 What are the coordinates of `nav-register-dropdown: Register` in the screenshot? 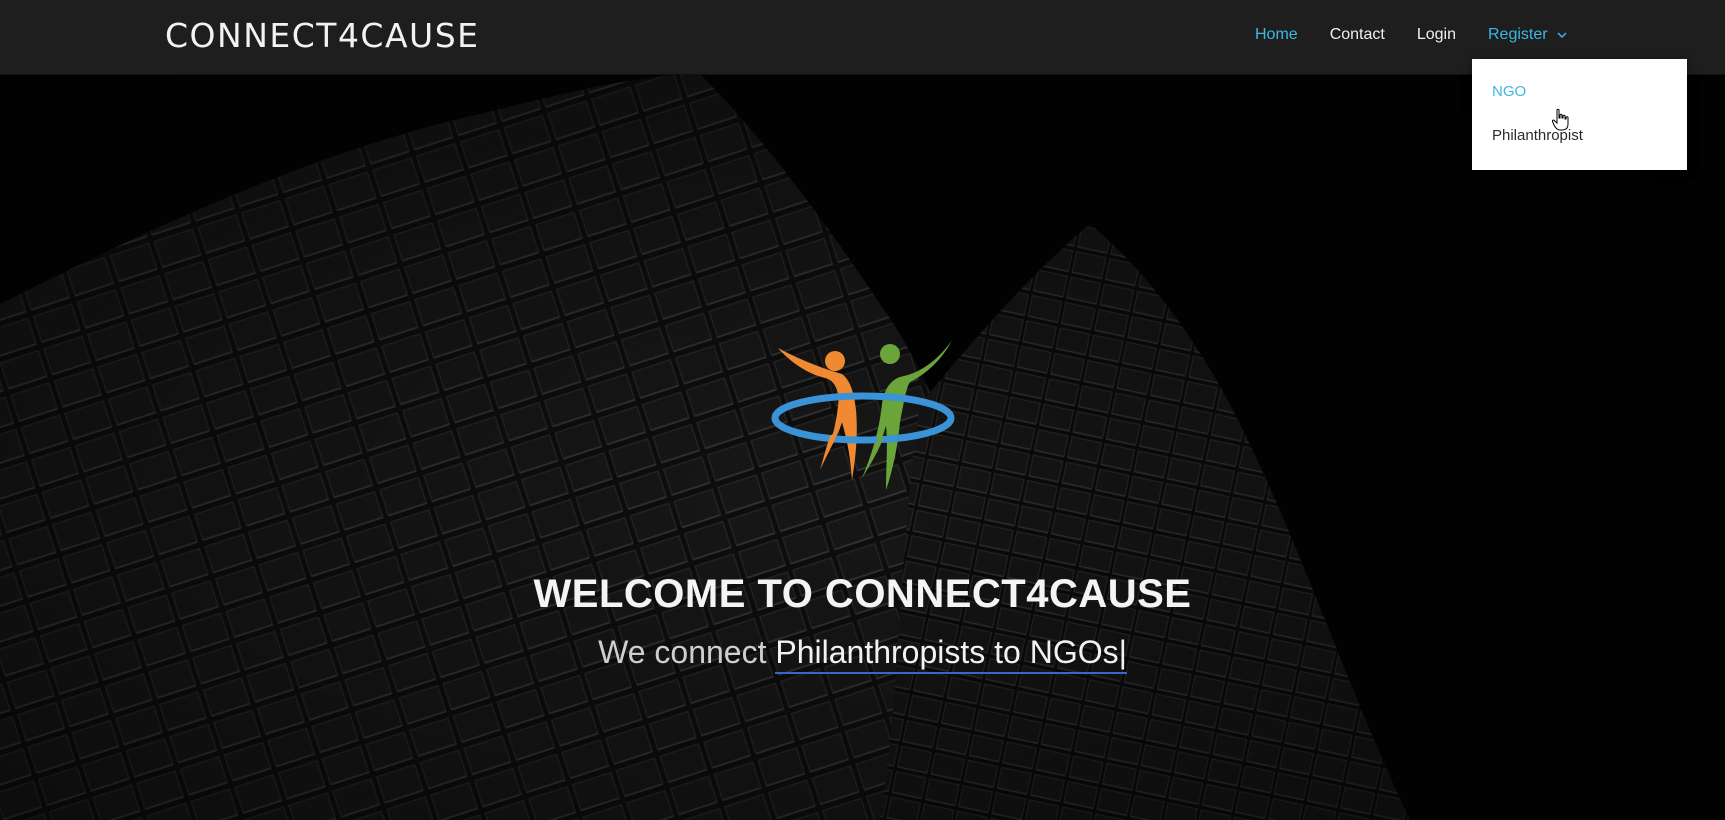 It's located at (1528, 35).